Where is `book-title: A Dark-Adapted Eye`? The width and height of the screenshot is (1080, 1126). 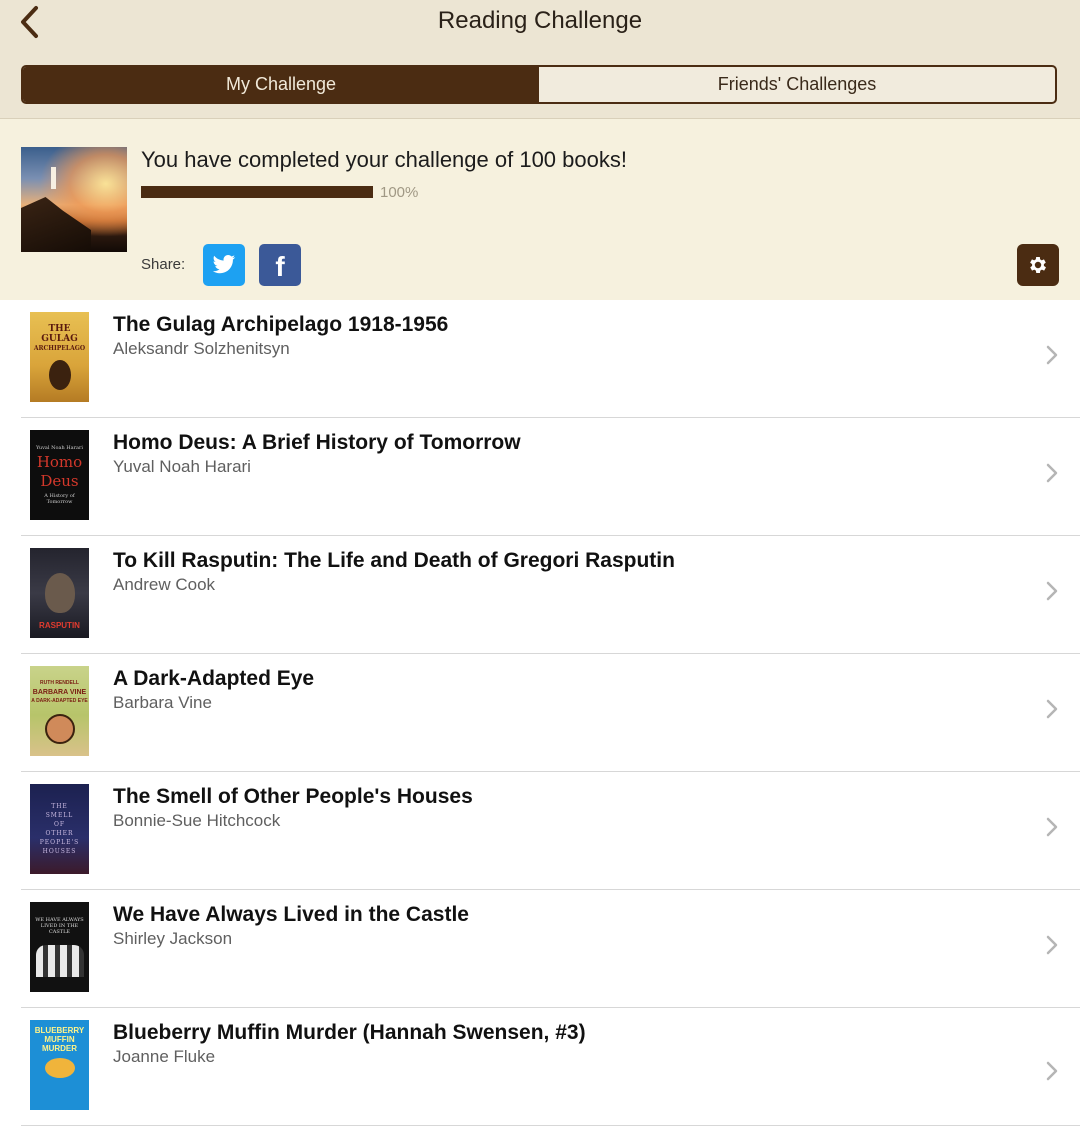 book-title: A Dark-Adapted Eye is located at coordinates (214, 678).